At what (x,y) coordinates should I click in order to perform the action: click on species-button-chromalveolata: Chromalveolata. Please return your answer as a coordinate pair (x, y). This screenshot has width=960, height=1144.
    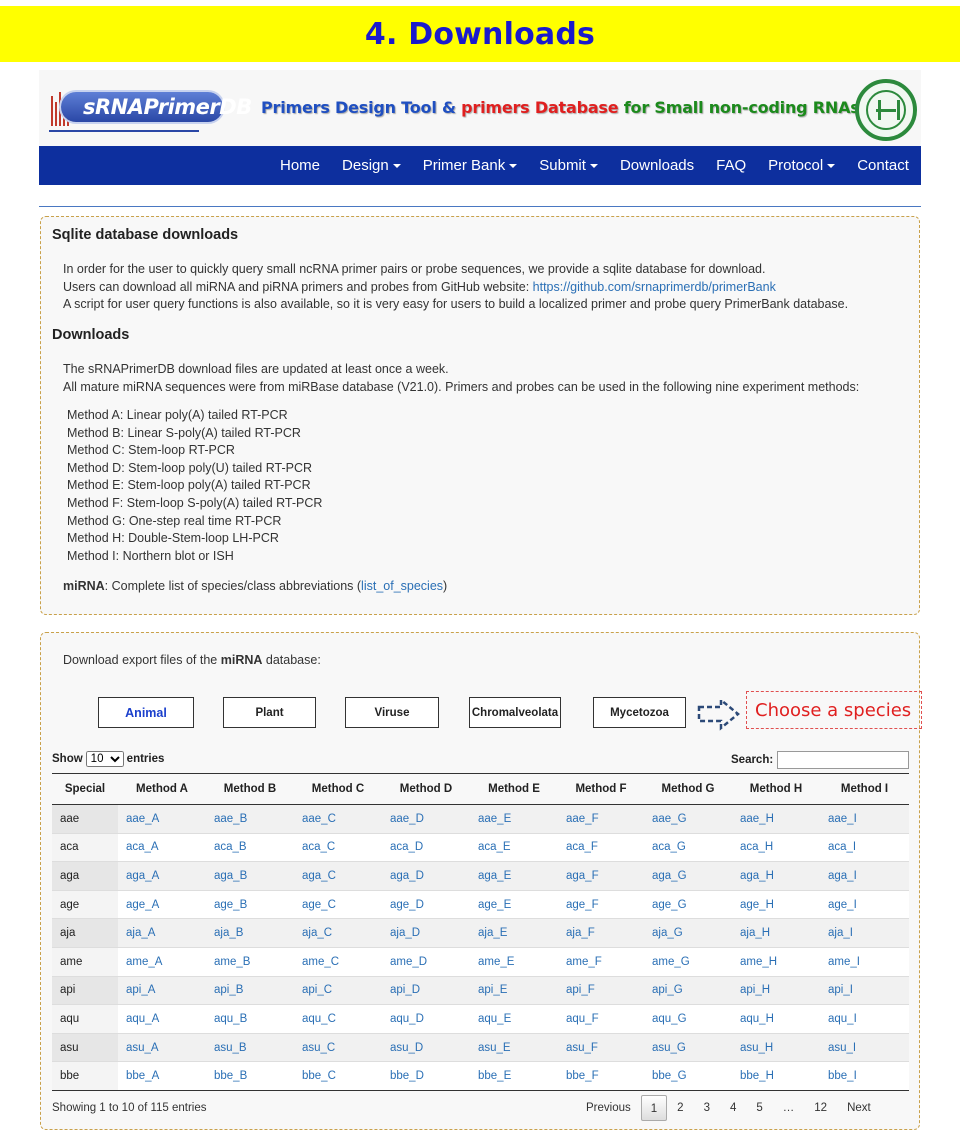
    Looking at the image, I should click on (515, 712).